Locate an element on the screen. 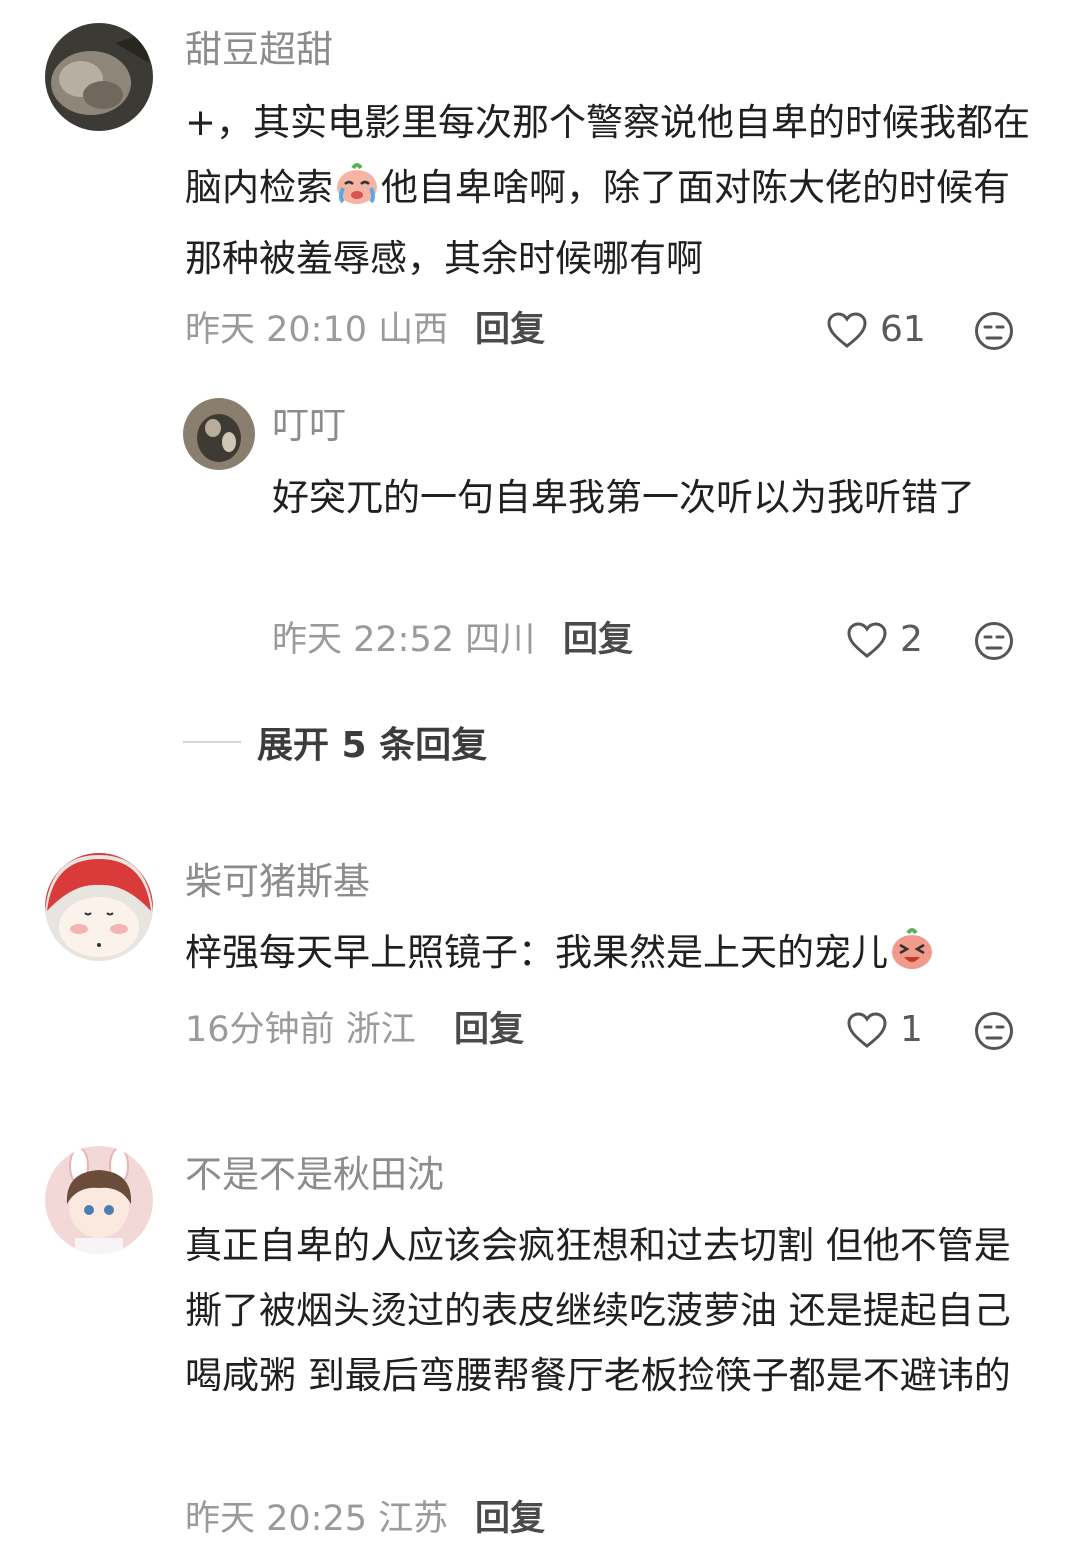 The height and width of the screenshot is (1554, 1080). like-count: 2 is located at coordinates (911, 639).